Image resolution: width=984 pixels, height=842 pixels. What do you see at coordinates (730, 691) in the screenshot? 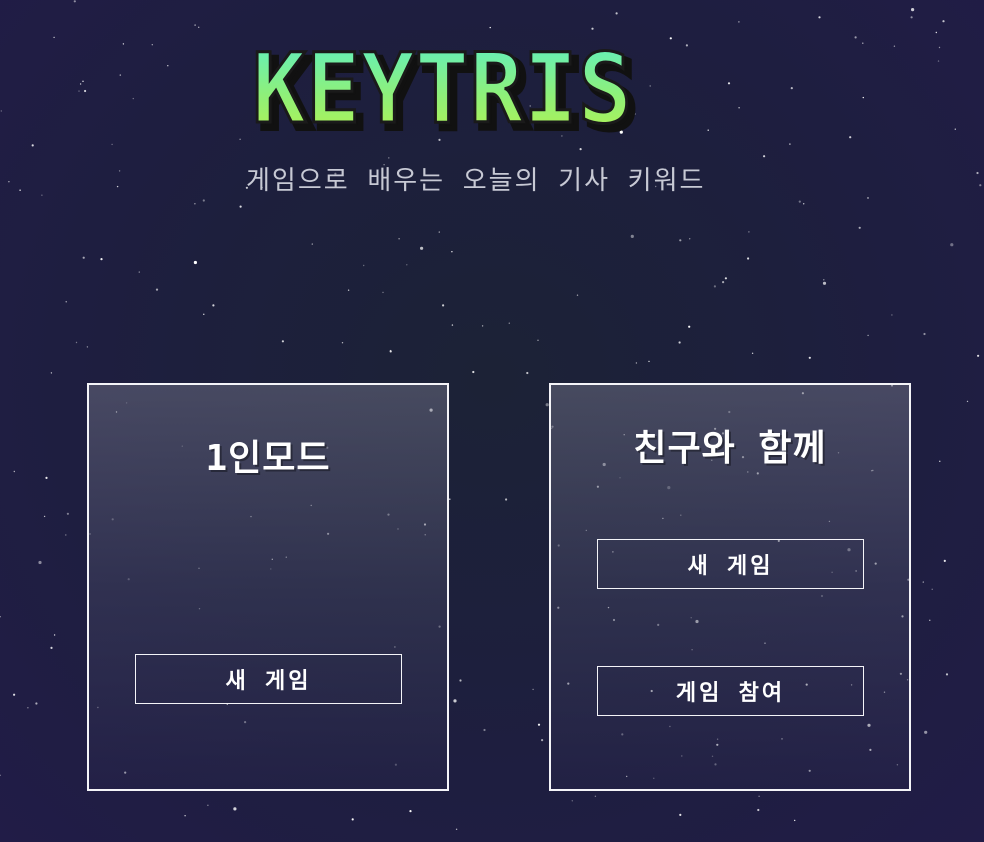
I see `join-game-button: 게임 참여` at bounding box center [730, 691].